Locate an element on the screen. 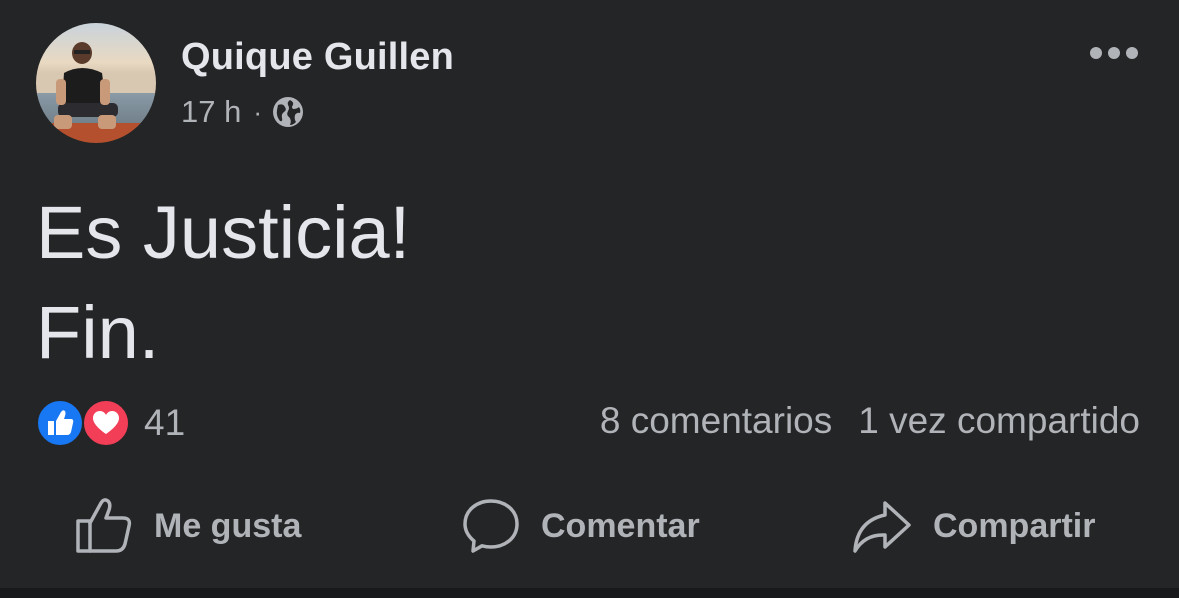 The height and width of the screenshot is (598, 1179). post-timestamp: 17 h is located at coordinates (211, 112).